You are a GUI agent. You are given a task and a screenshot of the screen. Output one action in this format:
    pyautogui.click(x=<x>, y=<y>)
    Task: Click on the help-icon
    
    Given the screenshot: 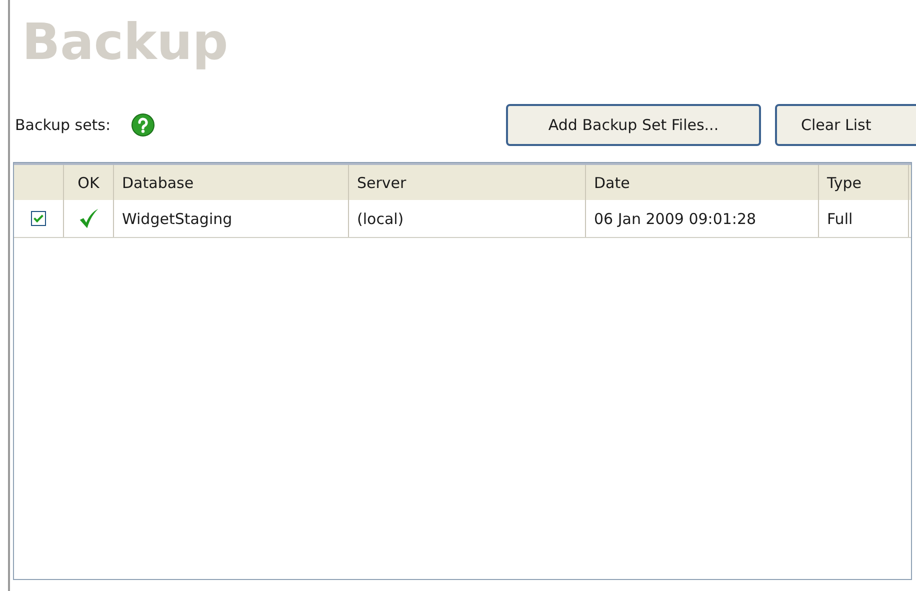 What is the action you would take?
    pyautogui.click(x=142, y=125)
    